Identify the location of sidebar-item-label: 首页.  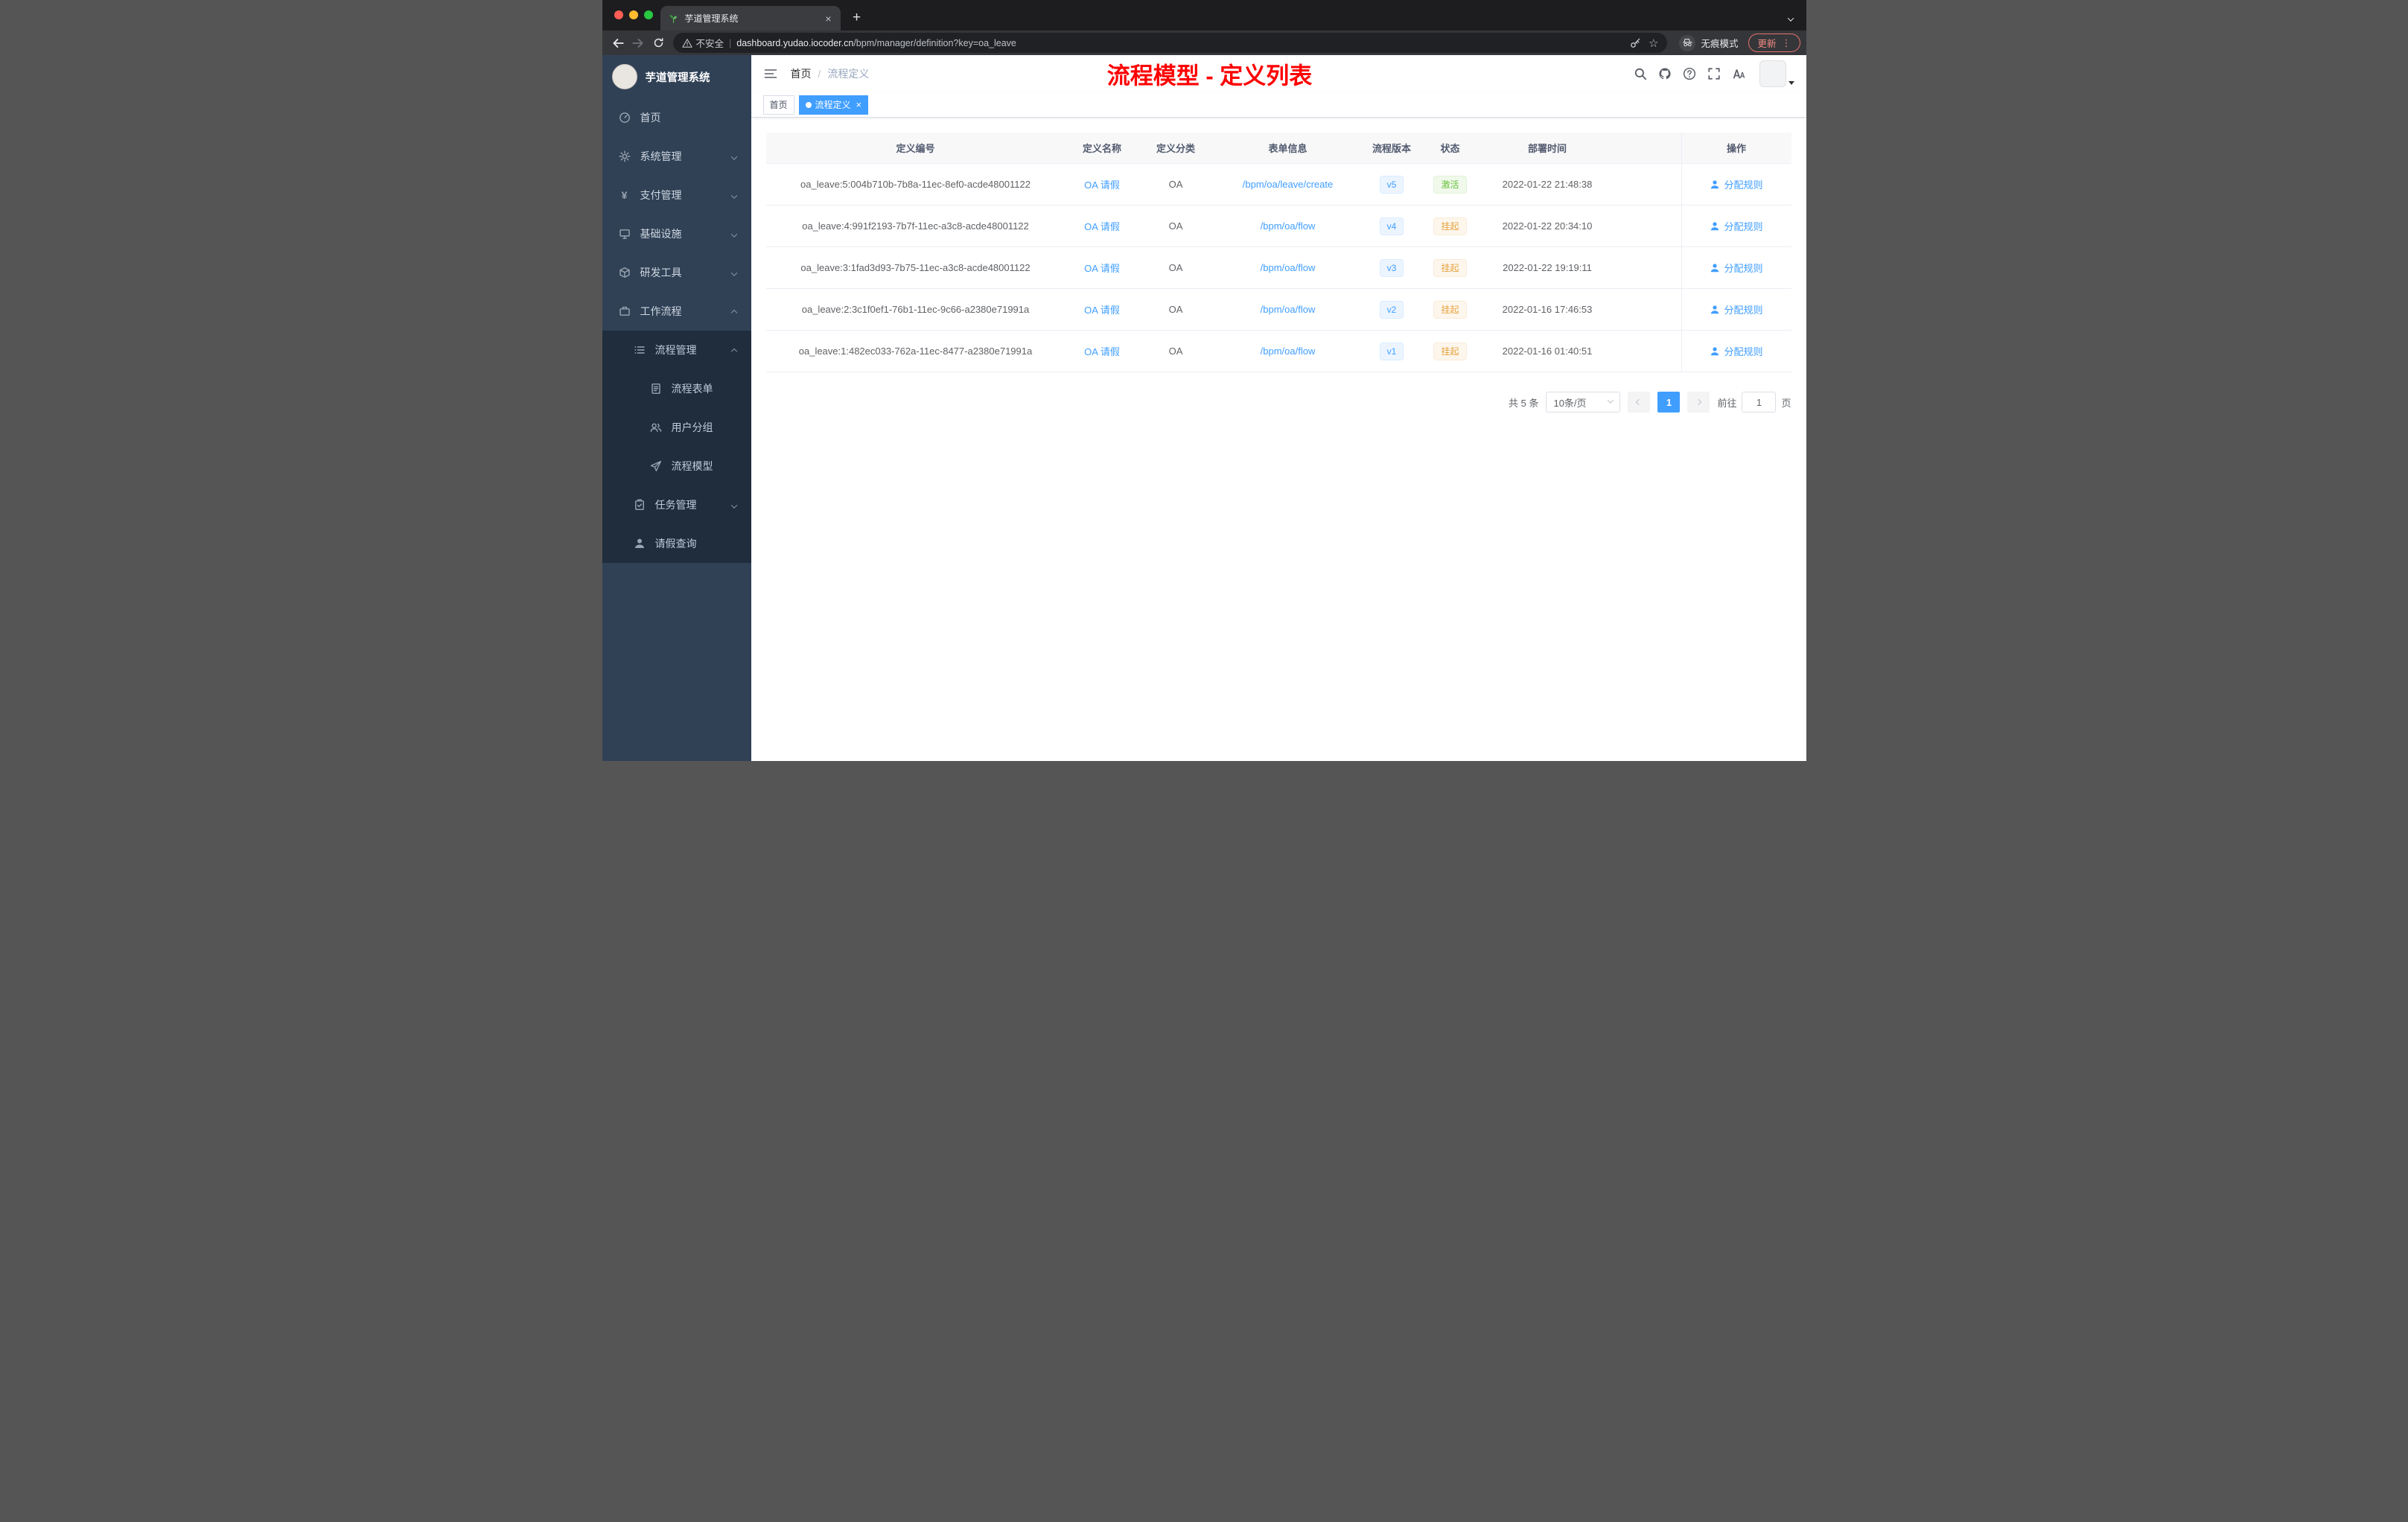
(650, 118).